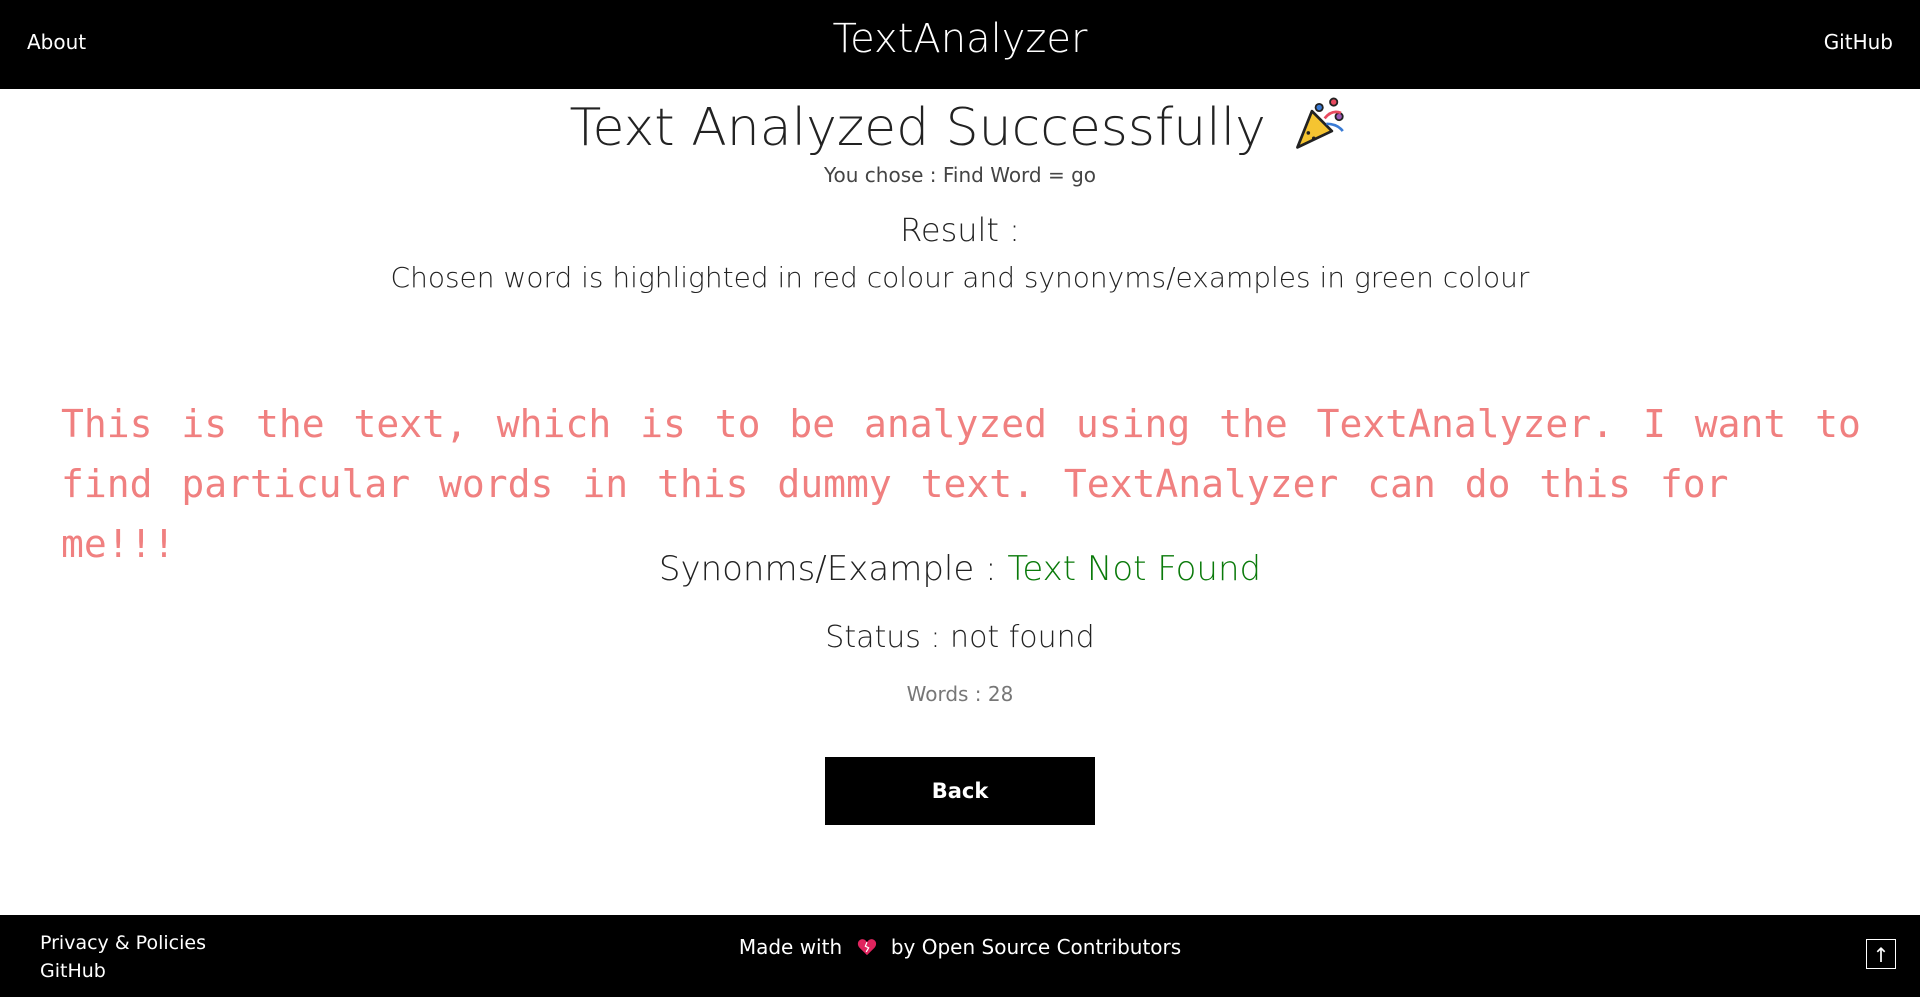  I want to click on made-with-prefix: Made with, so click(790, 947).